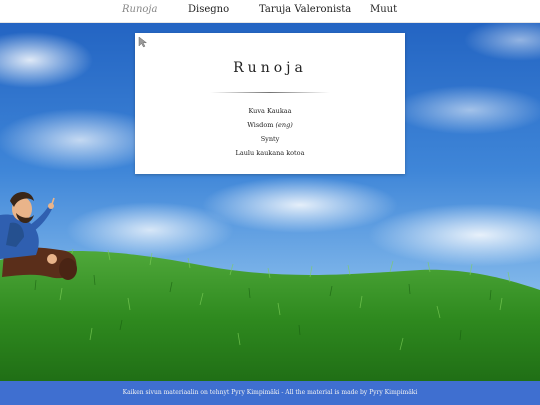  What do you see at coordinates (284, 125) in the screenshot?
I see `language-note: (eng)` at bounding box center [284, 125].